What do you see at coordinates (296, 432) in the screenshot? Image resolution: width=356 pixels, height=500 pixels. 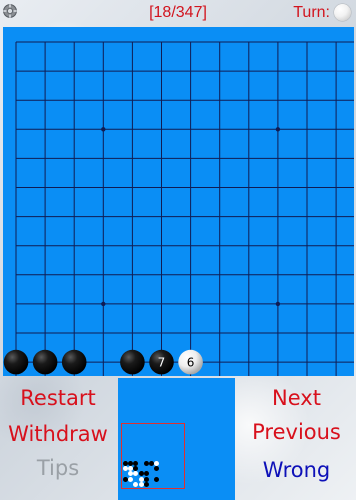 I see `previous-button: Previous` at bounding box center [296, 432].